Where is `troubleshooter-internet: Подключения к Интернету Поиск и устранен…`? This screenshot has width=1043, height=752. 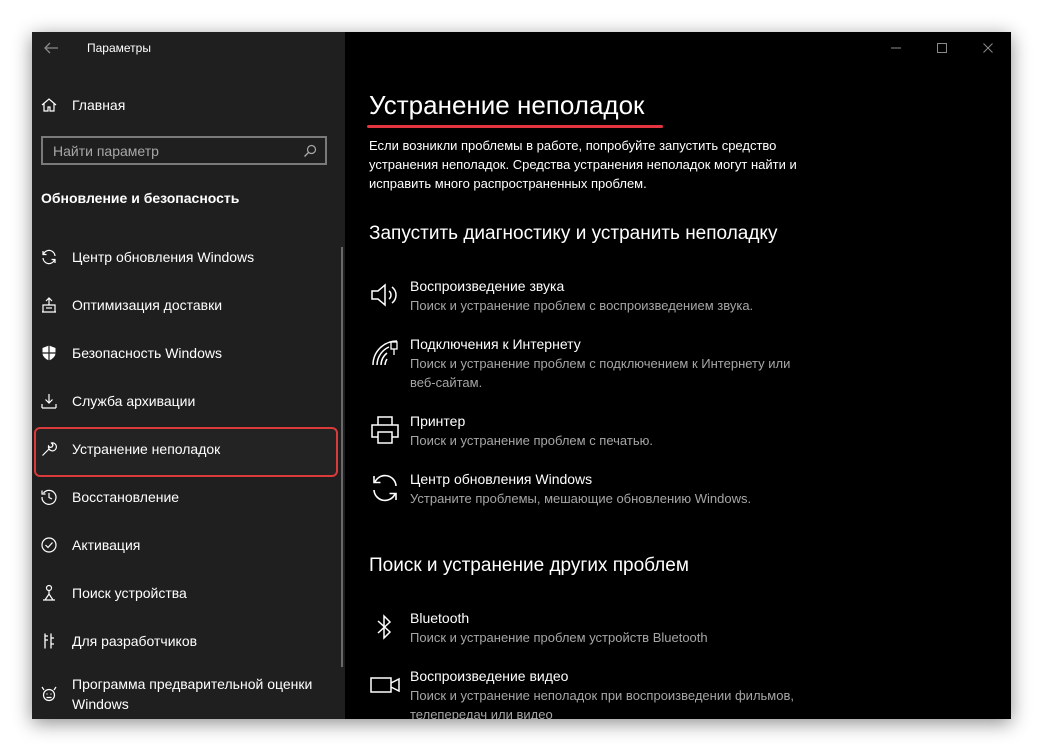 troubleshooter-internet: Подключения к Интернету Поиск и устранен… is located at coordinates (589, 363).